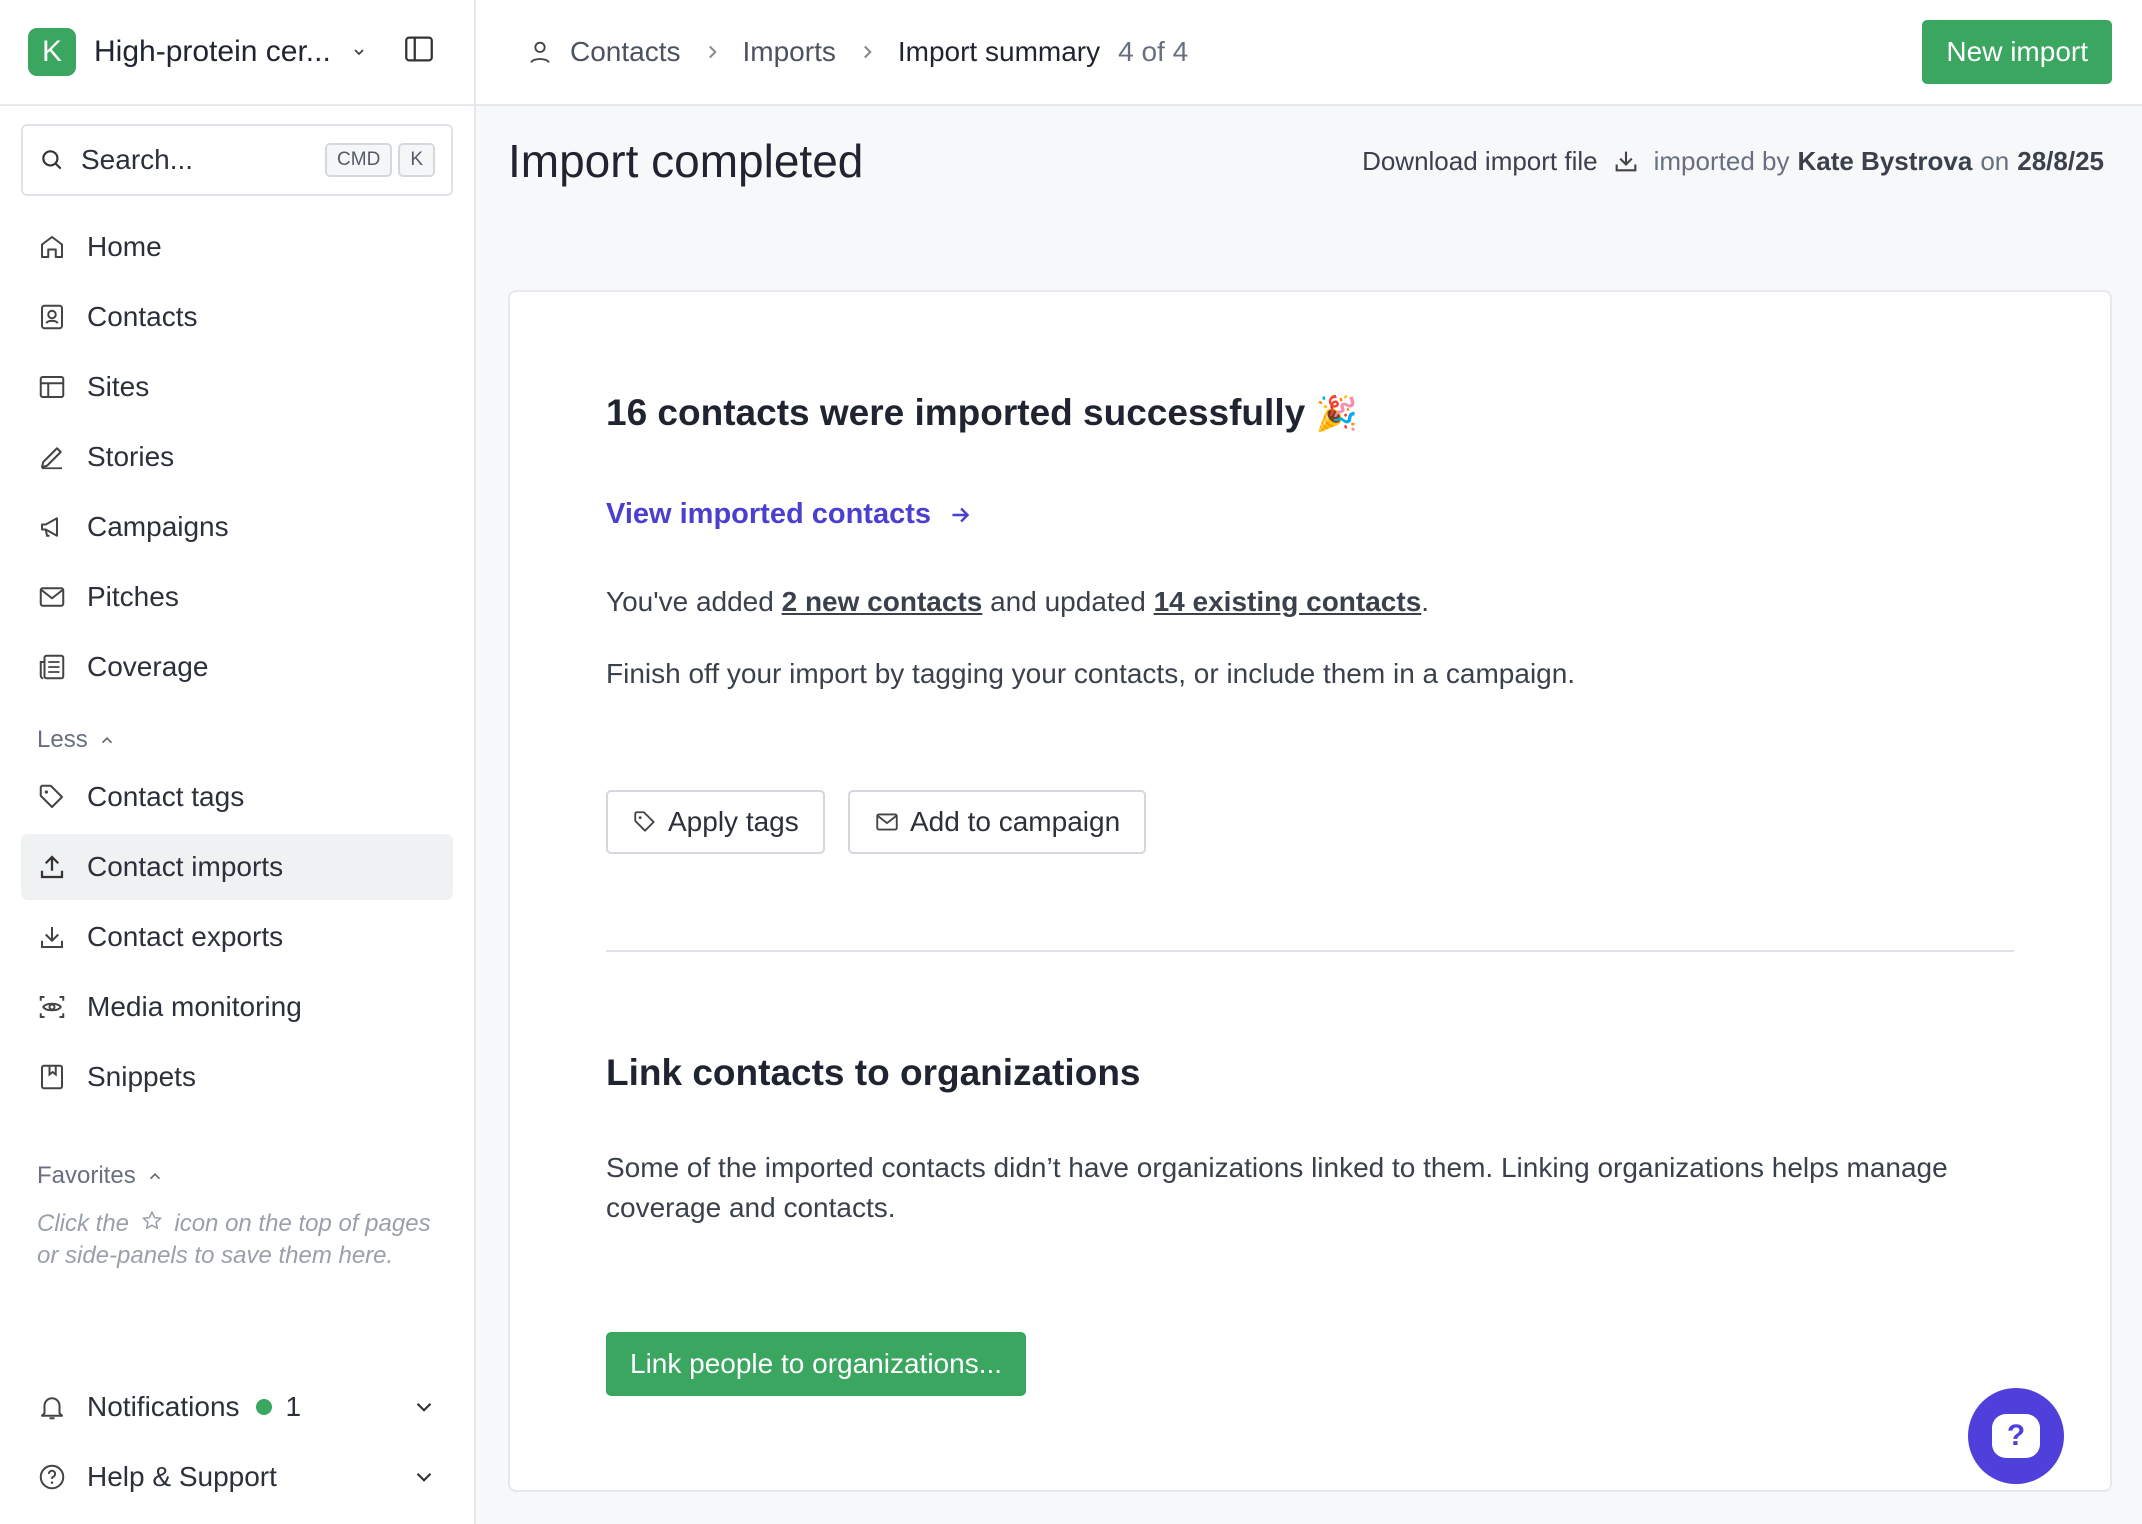  Describe the element at coordinates (133, 596) in the screenshot. I see `sidebar-item-label: Pitches` at that location.